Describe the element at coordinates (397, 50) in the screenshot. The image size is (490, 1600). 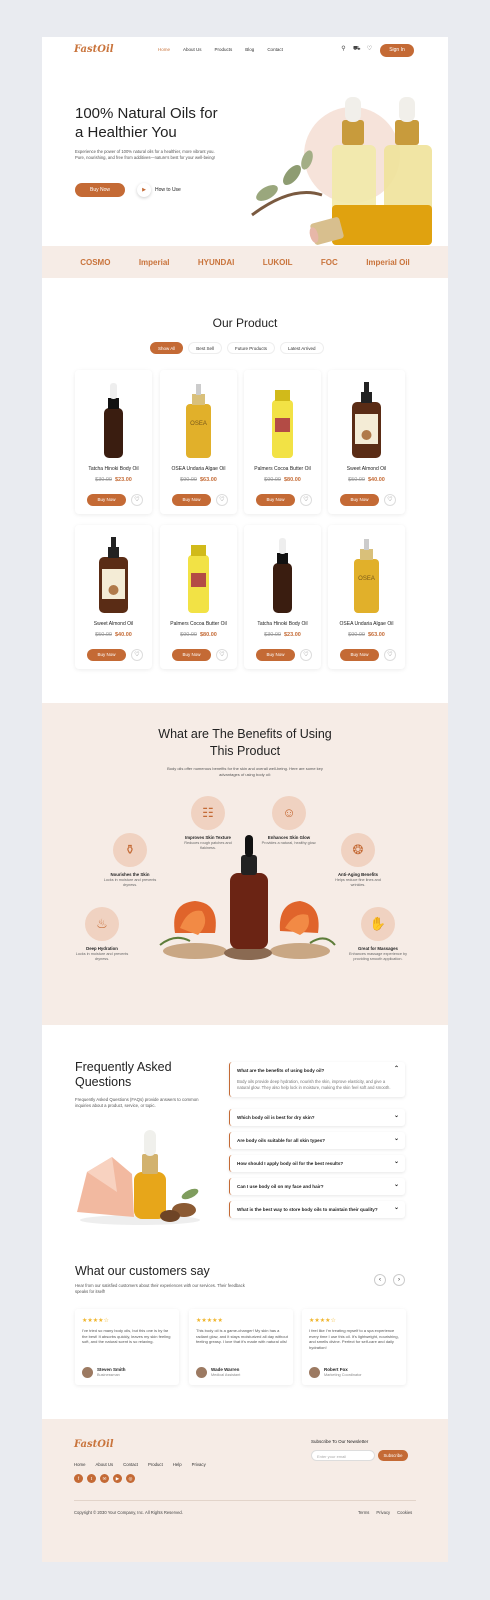
I see `sign-in-button: Sign In` at that location.